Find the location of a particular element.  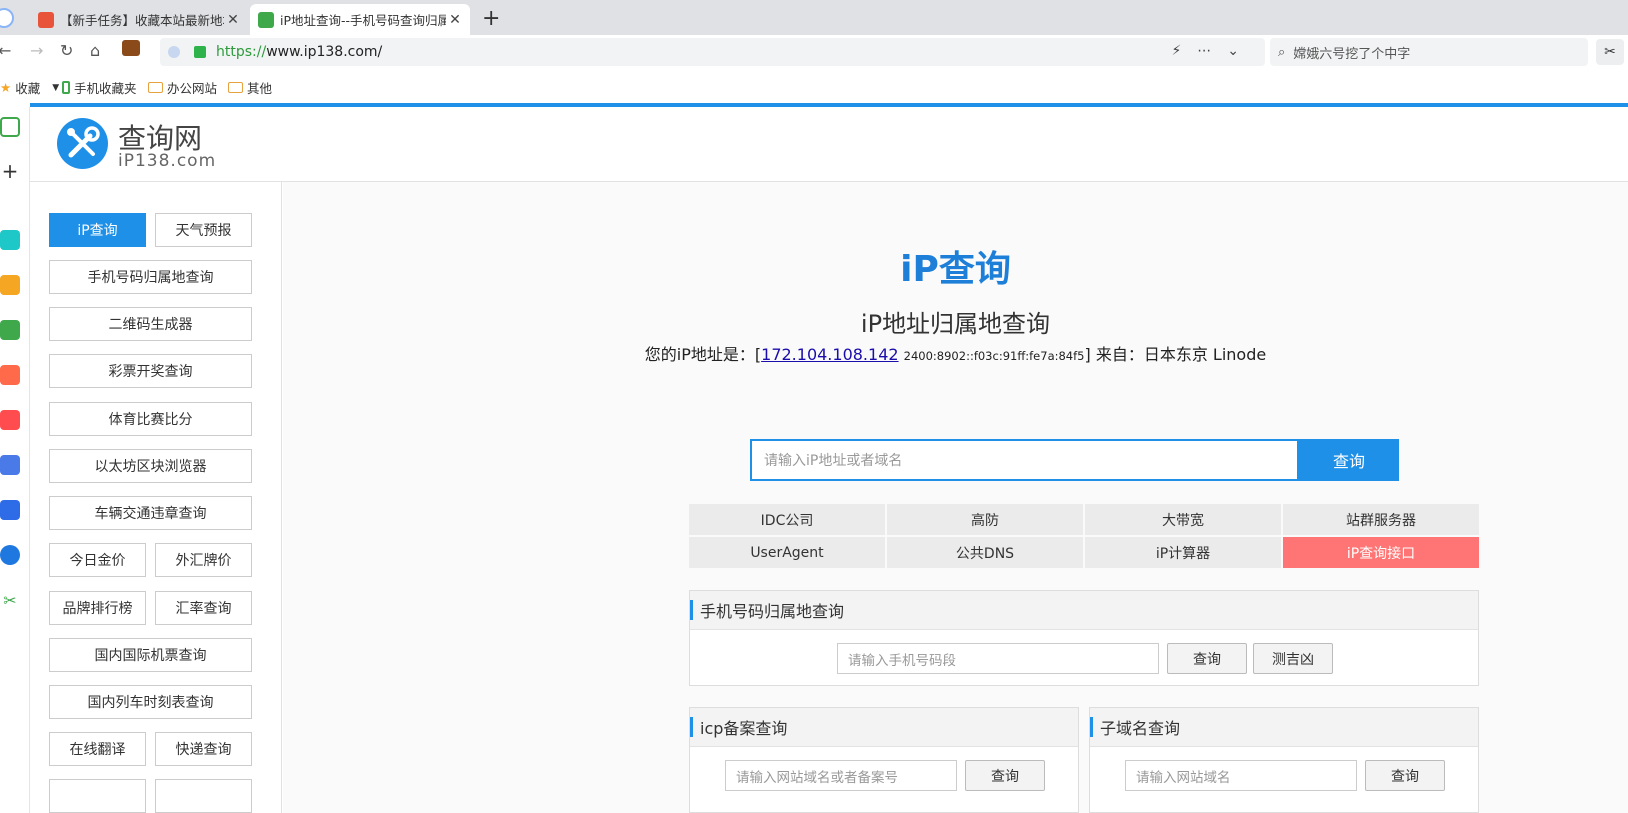

bookmark-mobile: 手机收藏夹 is located at coordinates (99, 87).